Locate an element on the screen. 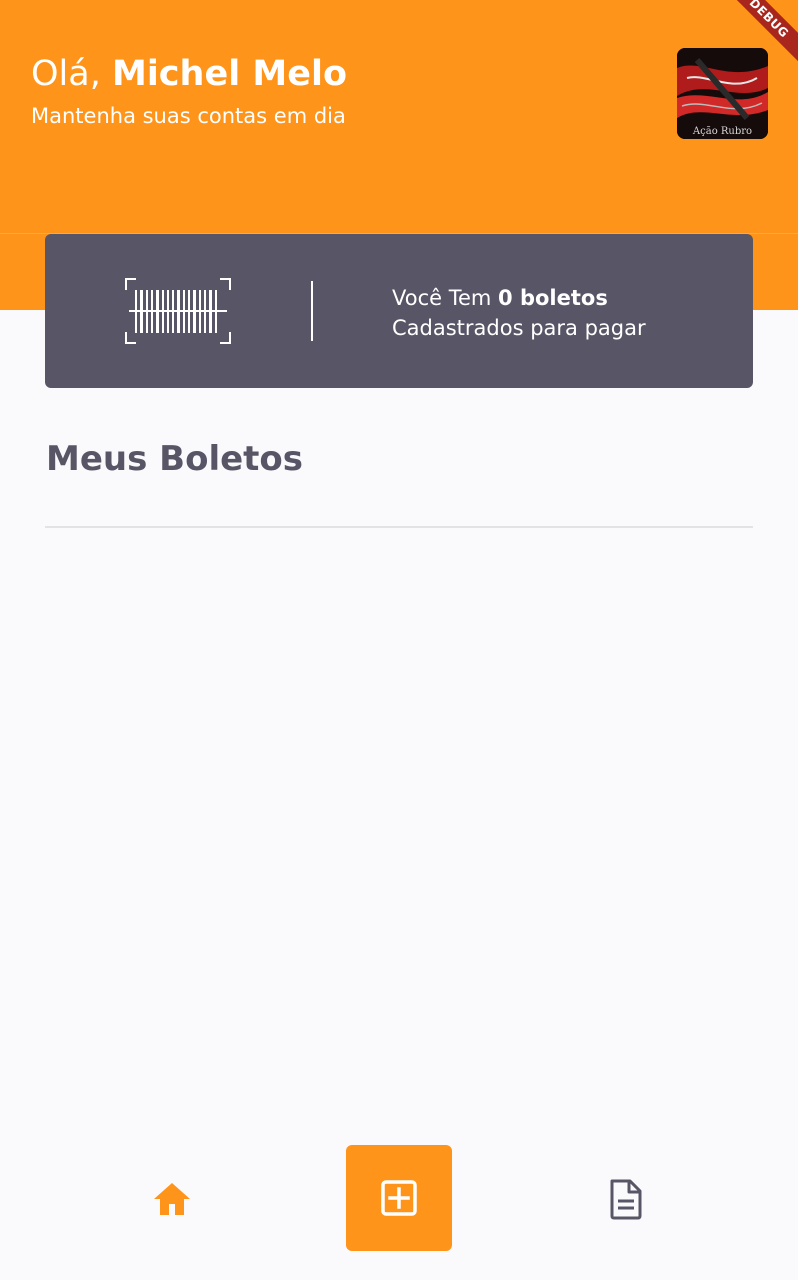 The width and height of the screenshot is (798, 1280). avatar: Ação Rubro is located at coordinates (722, 93).